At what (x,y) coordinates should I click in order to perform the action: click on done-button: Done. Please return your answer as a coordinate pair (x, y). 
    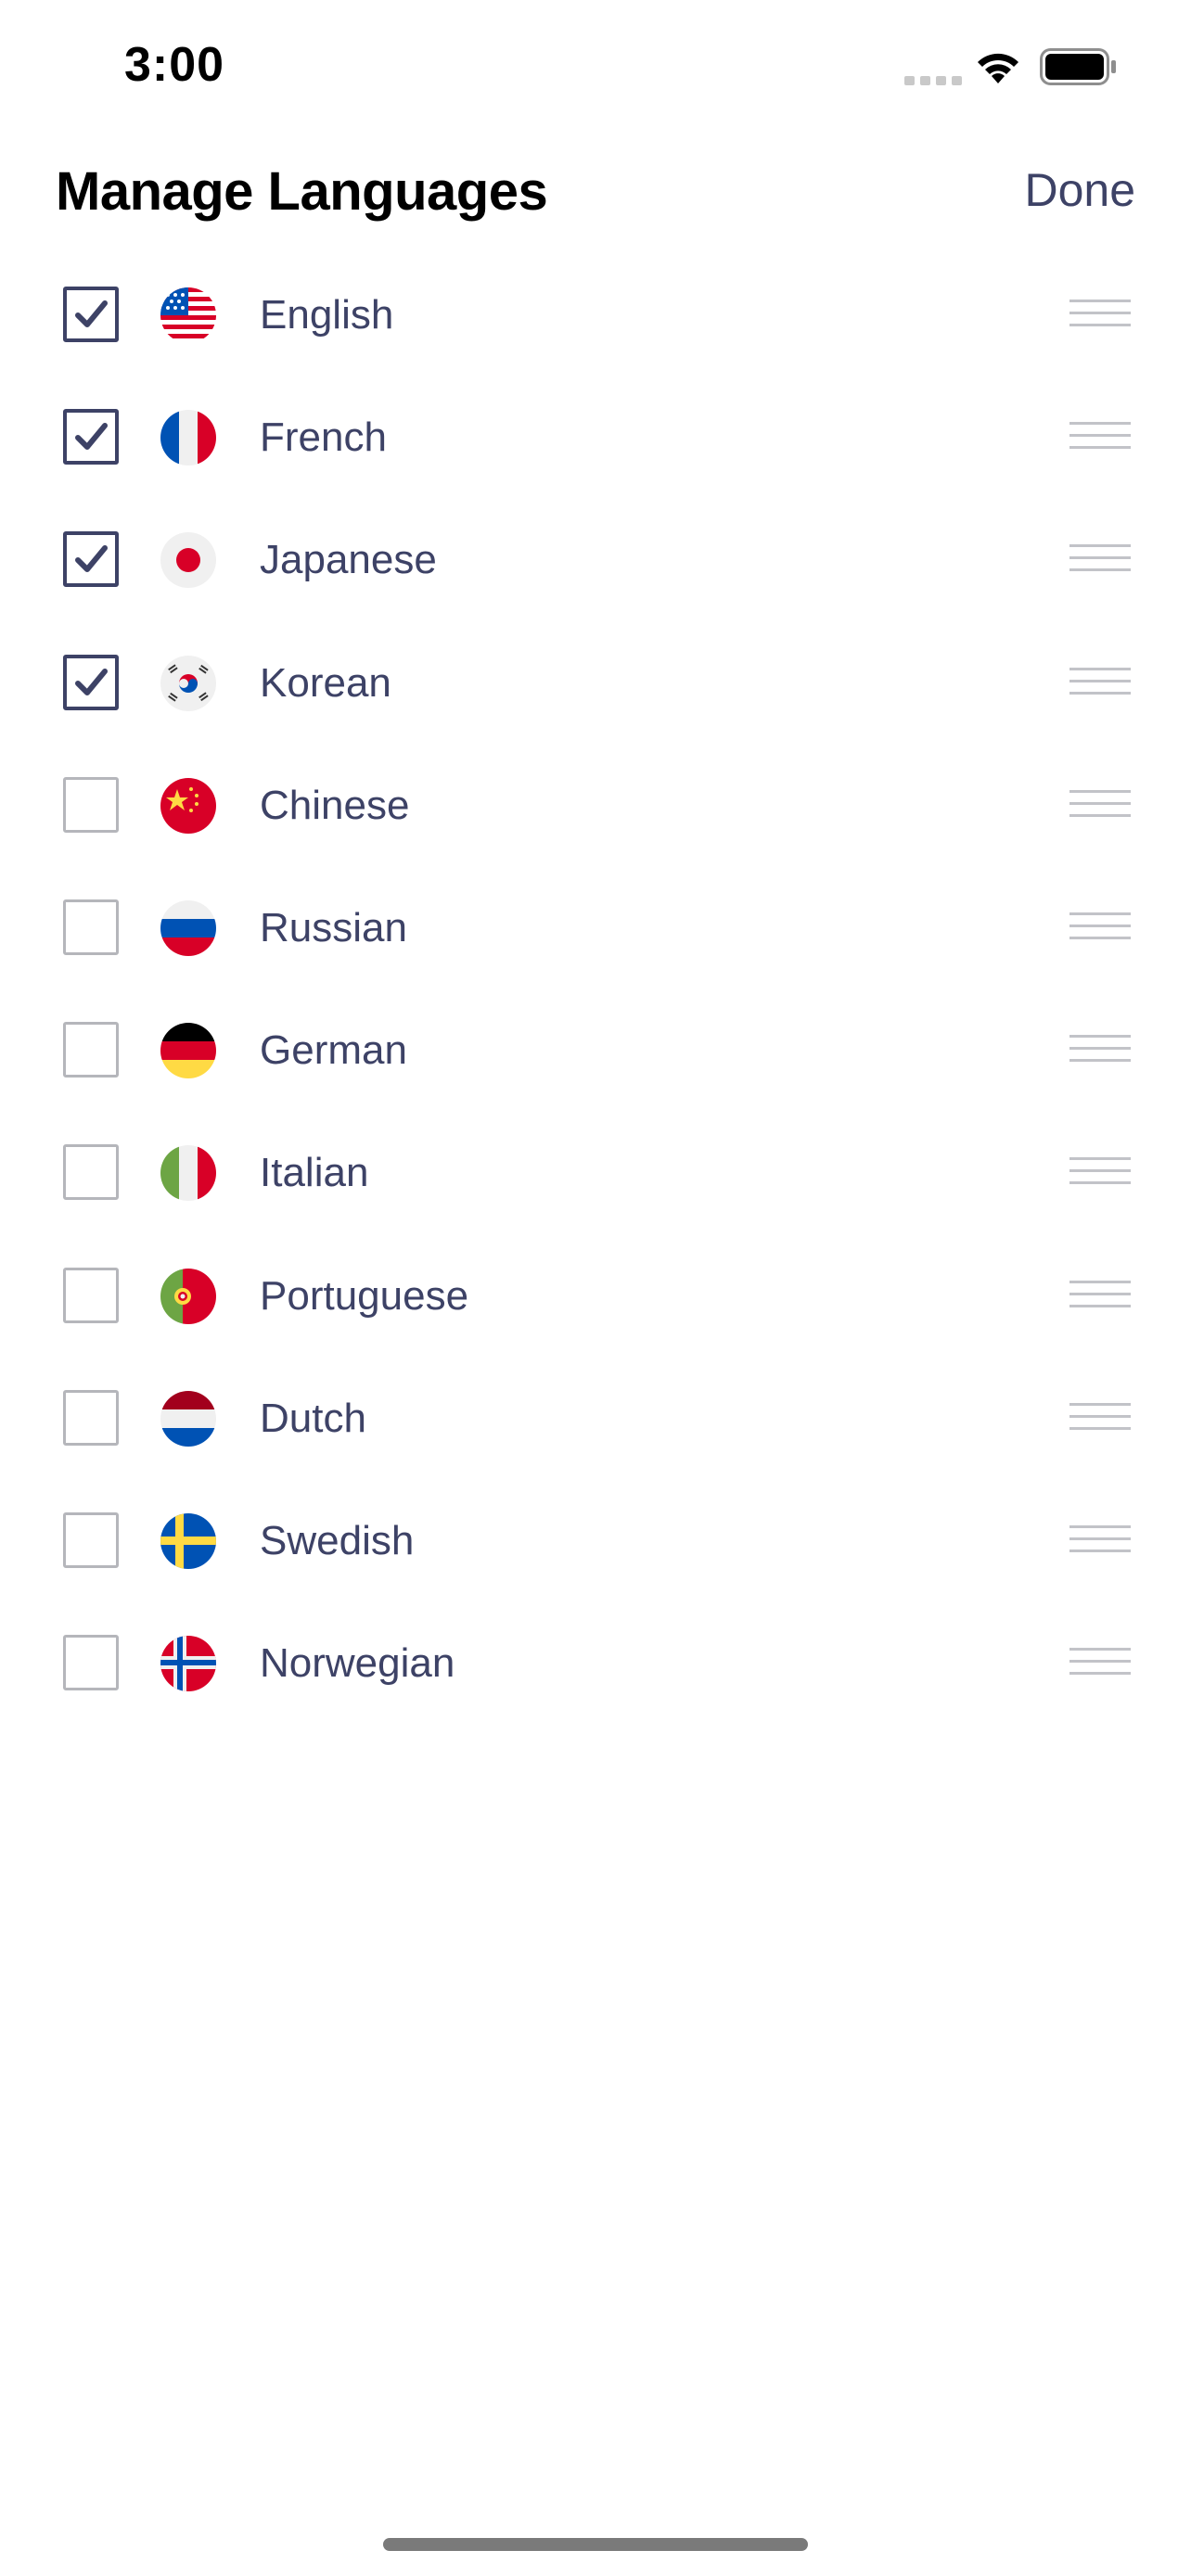
    Looking at the image, I should click on (1079, 190).